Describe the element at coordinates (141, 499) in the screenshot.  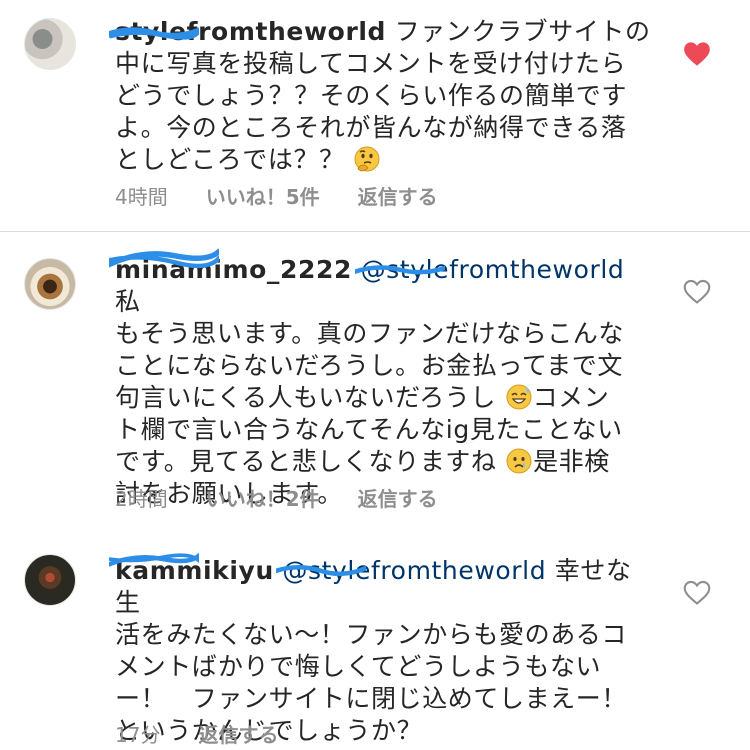
I see `timestamp: 2時間` at that location.